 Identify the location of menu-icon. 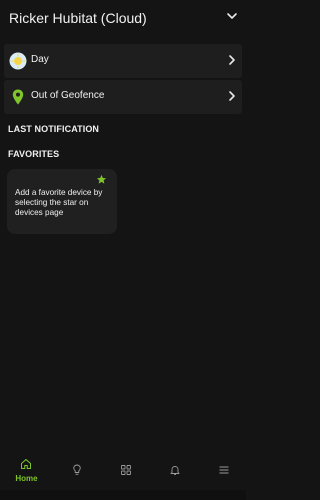
(224, 470).